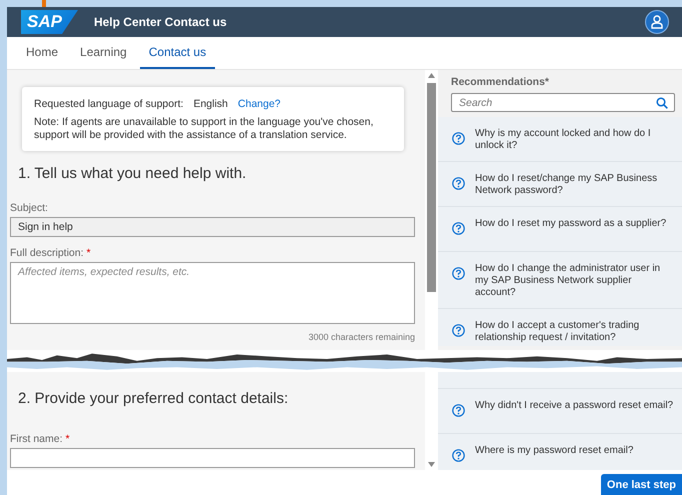 The height and width of the screenshot is (495, 682). I want to click on field-label: First name:, so click(36, 439).